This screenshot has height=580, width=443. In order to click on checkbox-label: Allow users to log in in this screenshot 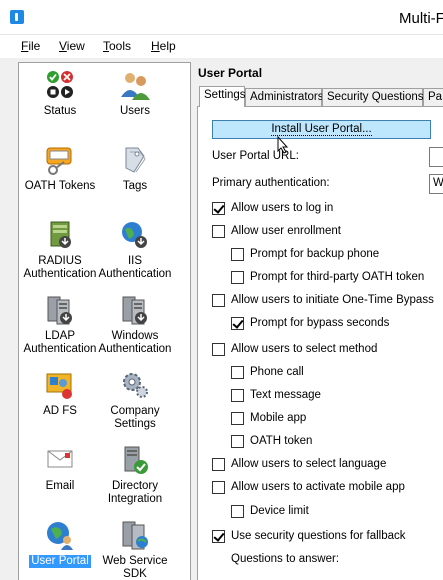, I will do `click(282, 208)`.